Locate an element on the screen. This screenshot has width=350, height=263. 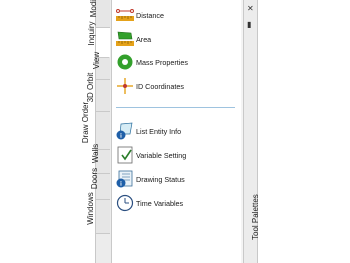
list-entity-info-icon: i is located at coordinates (124, 131).